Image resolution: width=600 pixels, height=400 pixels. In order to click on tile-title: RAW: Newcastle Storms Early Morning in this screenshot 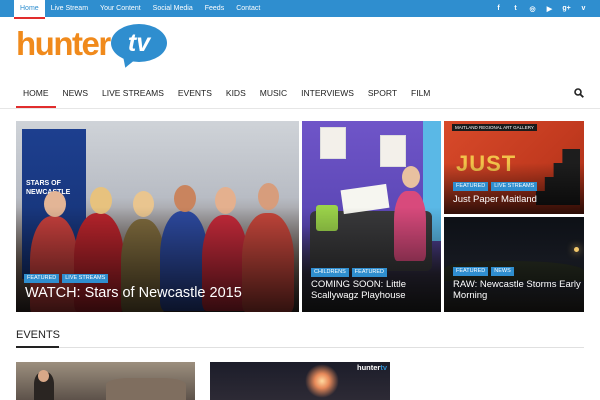, I will do `click(517, 290)`.